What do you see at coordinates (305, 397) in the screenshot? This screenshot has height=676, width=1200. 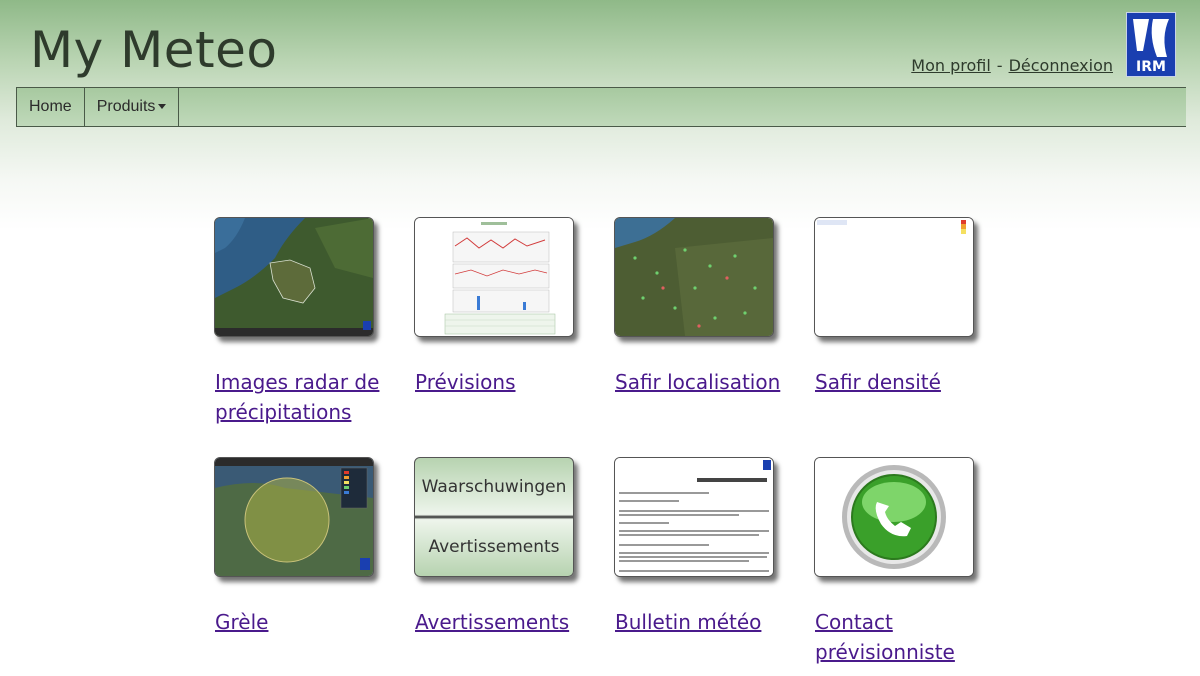 I see `tile-radar-link: Images radar de précipitations` at bounding box center [305, 397].